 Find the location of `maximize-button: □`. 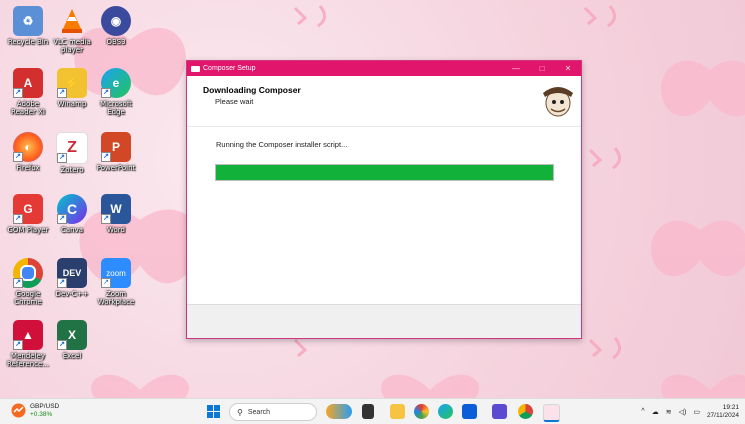

maximize-button: □ is located at coordinates (542, 68).